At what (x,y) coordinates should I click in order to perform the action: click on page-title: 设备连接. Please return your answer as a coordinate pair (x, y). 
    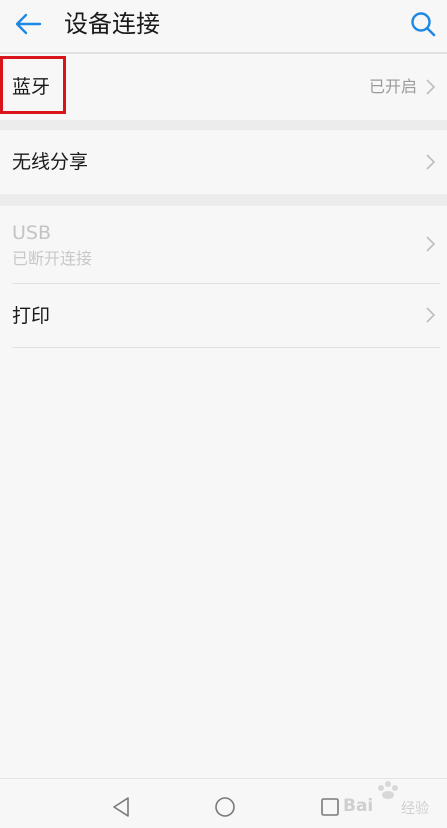
    Looking at the image, I should click on (112, 24).